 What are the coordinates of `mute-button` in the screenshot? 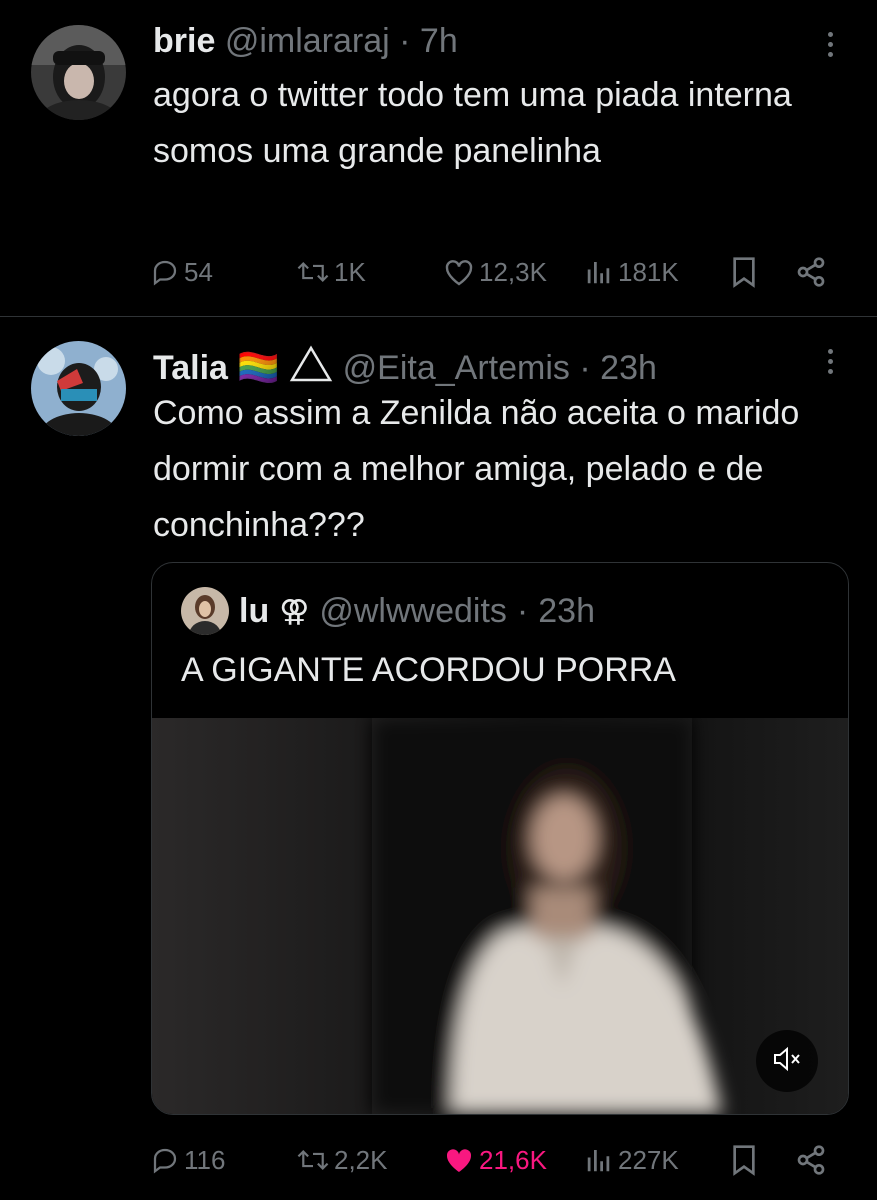 It's located at (787, 1061).